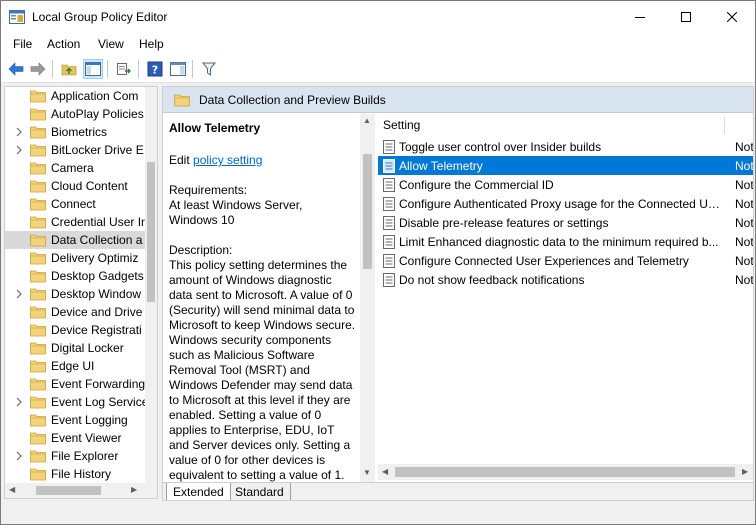 Image resolution: width=756 pixels, height=525 pixels. Describe the element at coordinates (155, 69) in the screenshot. I see `help-button: ?` at that location.